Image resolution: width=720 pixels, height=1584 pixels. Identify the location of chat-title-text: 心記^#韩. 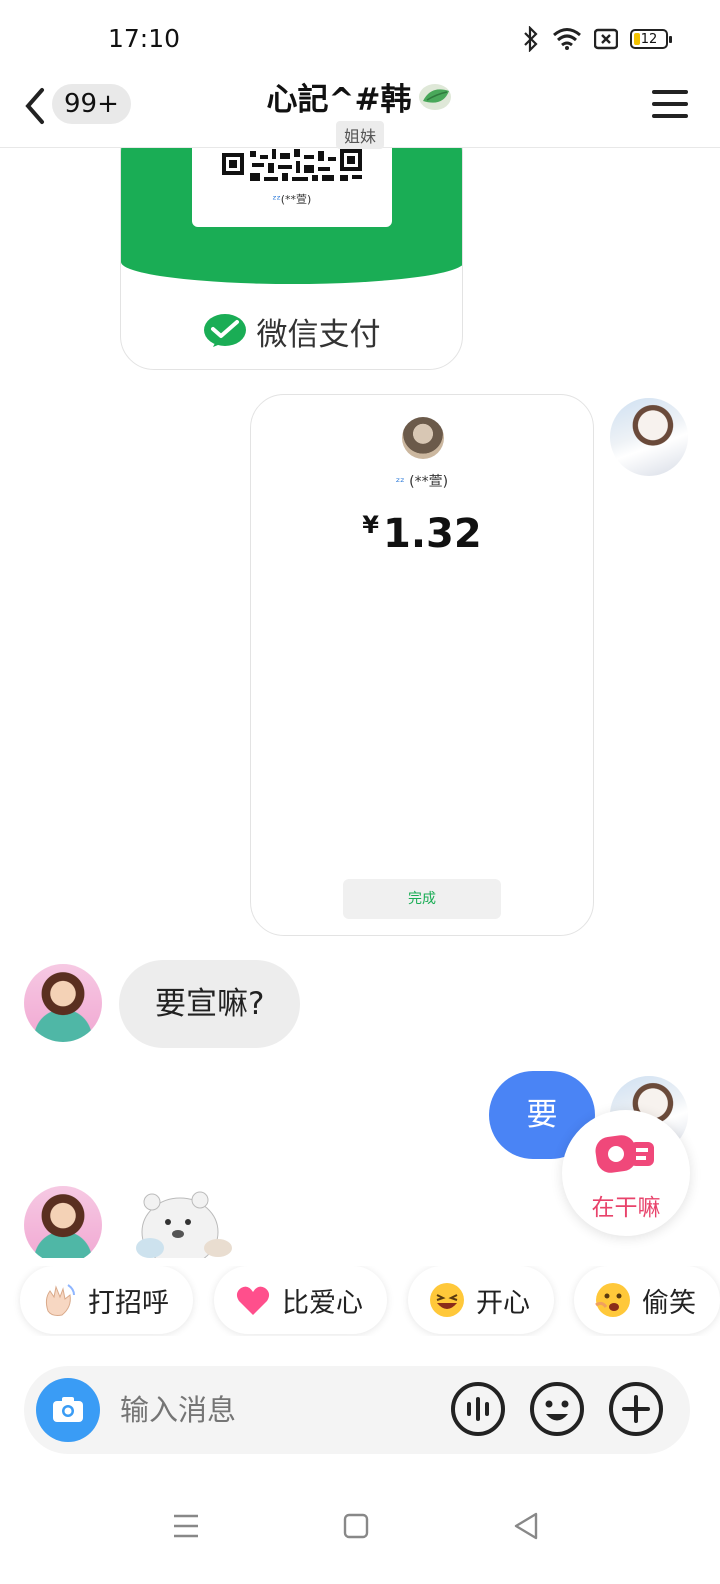
(339, 100).